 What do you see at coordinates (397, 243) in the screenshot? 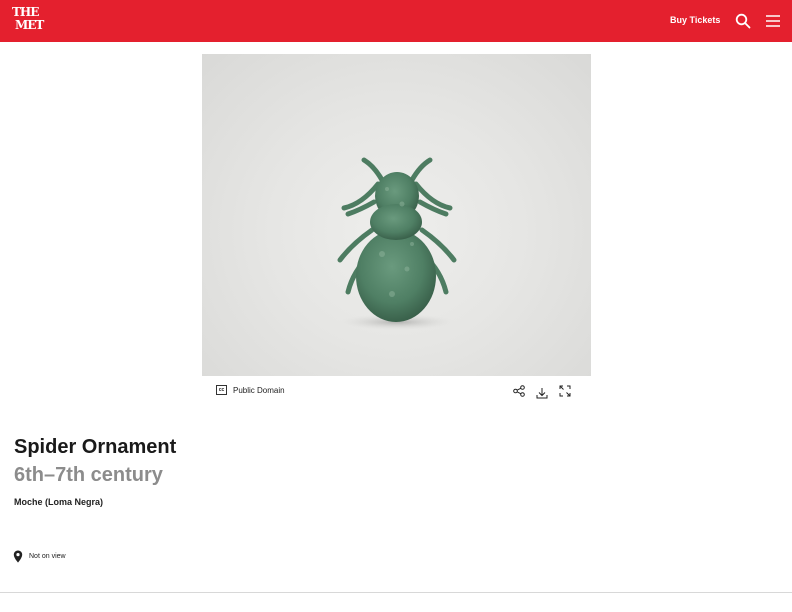
I see `spider-ornament-illustration` at bounding box center [397, 243].